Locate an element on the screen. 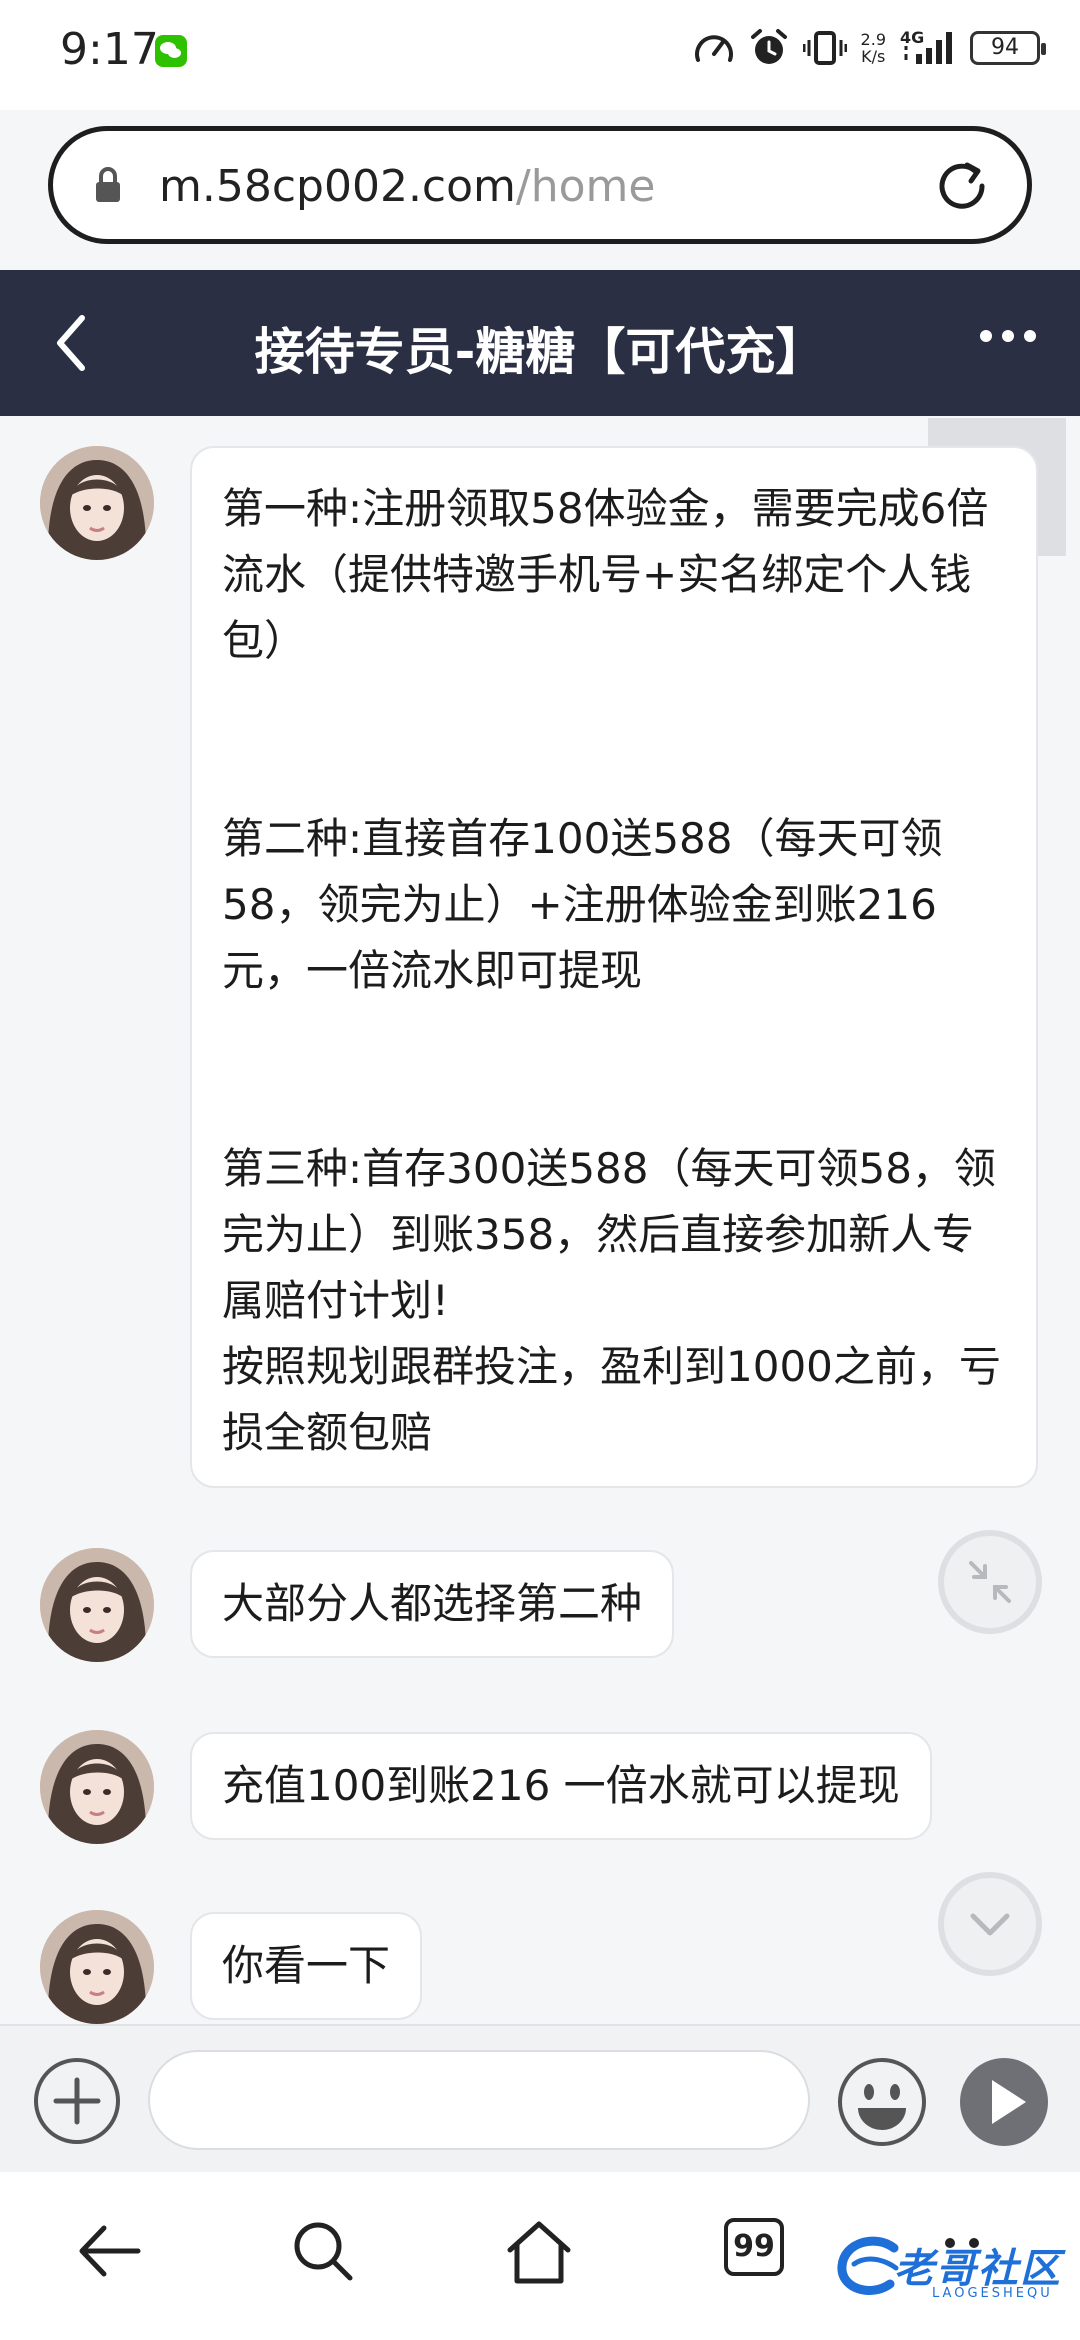 This screenshot has width=1080, height=2340. shrink-float-button is located at coordinates (990, 1582).